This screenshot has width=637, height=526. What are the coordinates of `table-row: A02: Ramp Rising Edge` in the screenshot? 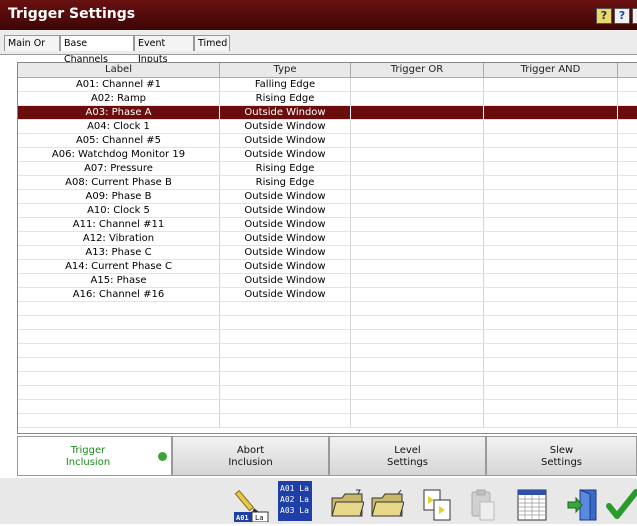 It's located at (327, 99).